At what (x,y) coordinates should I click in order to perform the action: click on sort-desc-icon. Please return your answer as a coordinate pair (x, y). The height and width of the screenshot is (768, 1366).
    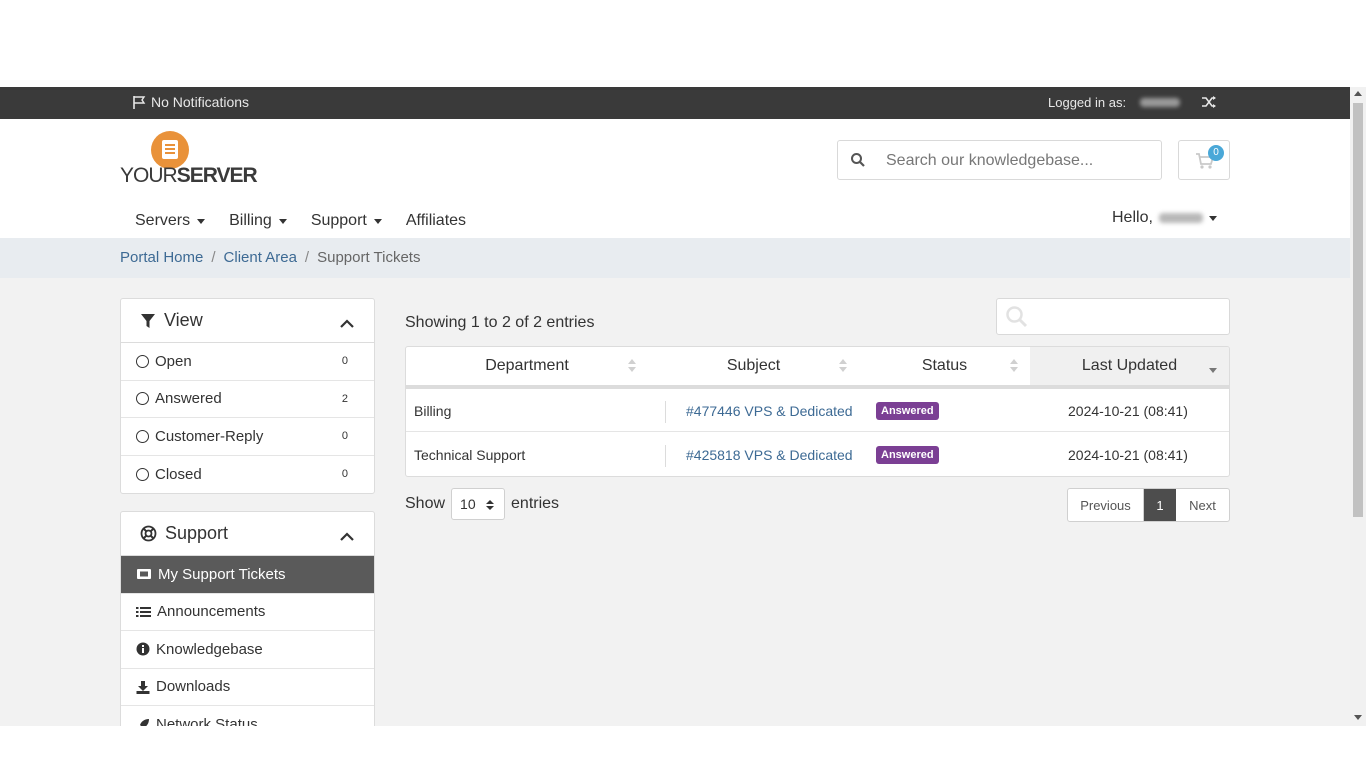
    Looking at the image, I should click on (1213, 366).